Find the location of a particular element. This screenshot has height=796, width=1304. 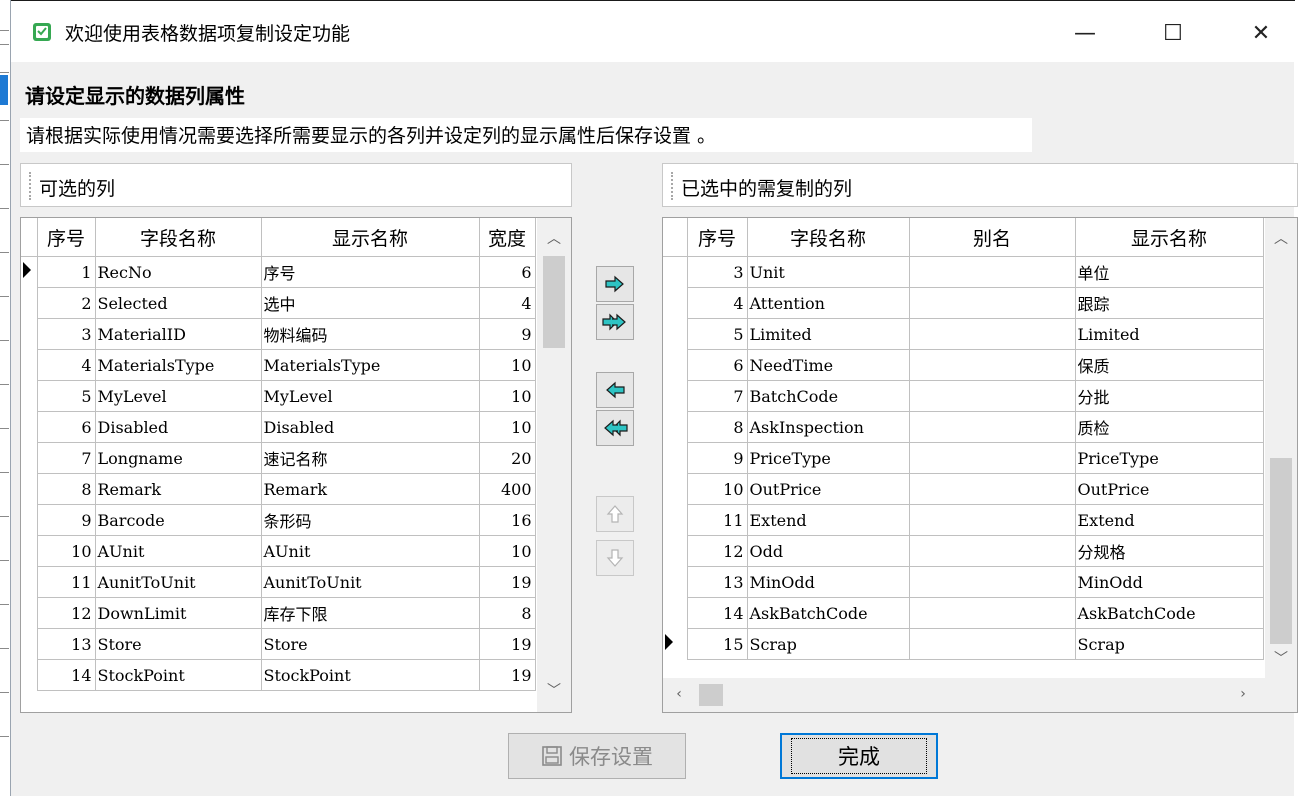

cell-display: Remark is located at coordinates (370, 489).